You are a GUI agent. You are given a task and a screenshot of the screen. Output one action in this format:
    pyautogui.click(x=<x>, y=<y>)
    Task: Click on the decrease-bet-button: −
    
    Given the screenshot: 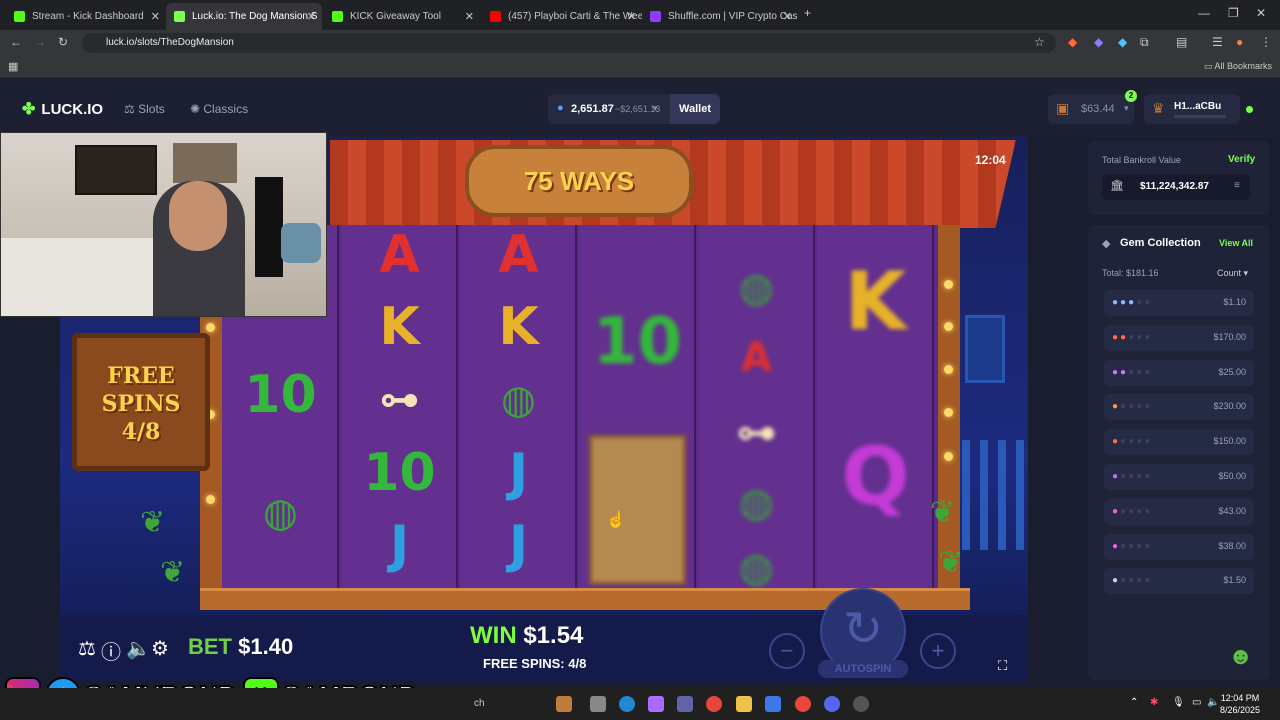 What is the action you would take?
    pyautogui.click(x=787, y=651)
    